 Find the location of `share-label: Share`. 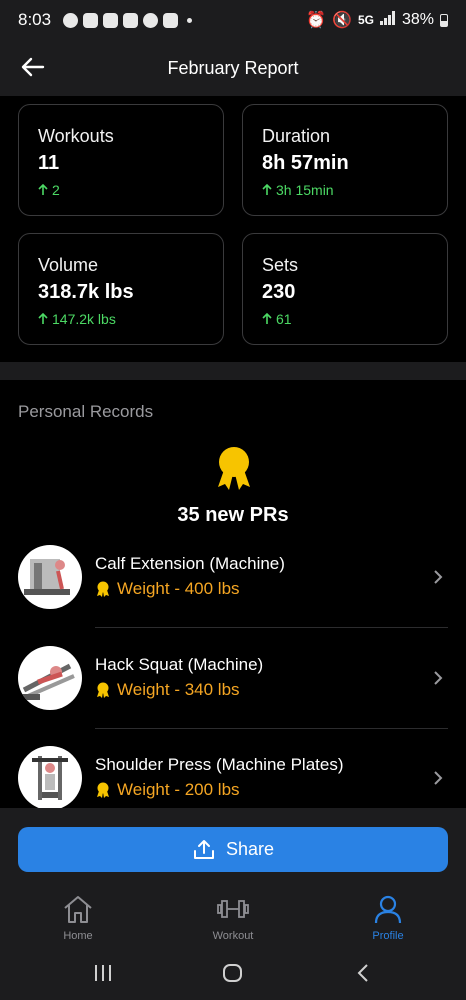

share-label: Share is located at coordinates (250, 849).